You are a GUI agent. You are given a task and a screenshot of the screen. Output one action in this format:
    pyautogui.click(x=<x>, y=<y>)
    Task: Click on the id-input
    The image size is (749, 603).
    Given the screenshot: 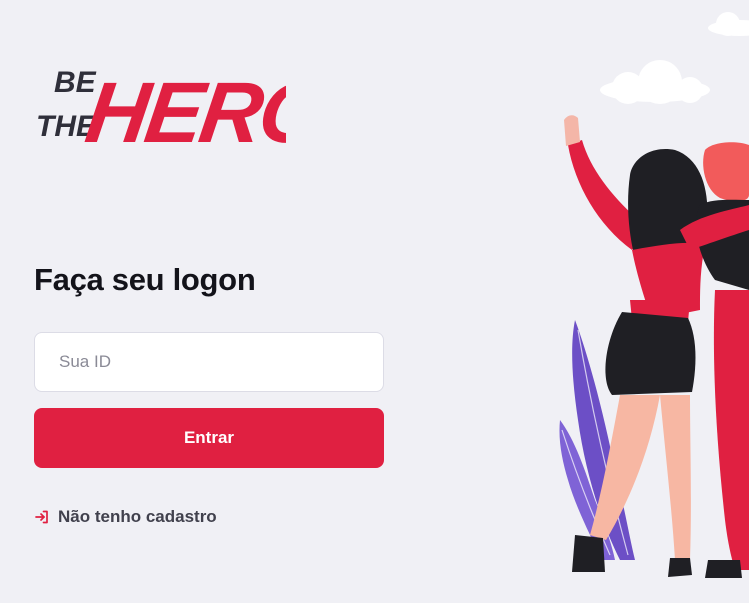 What is the action you would take?
    pyautogui.click(x=209, y=362)
    